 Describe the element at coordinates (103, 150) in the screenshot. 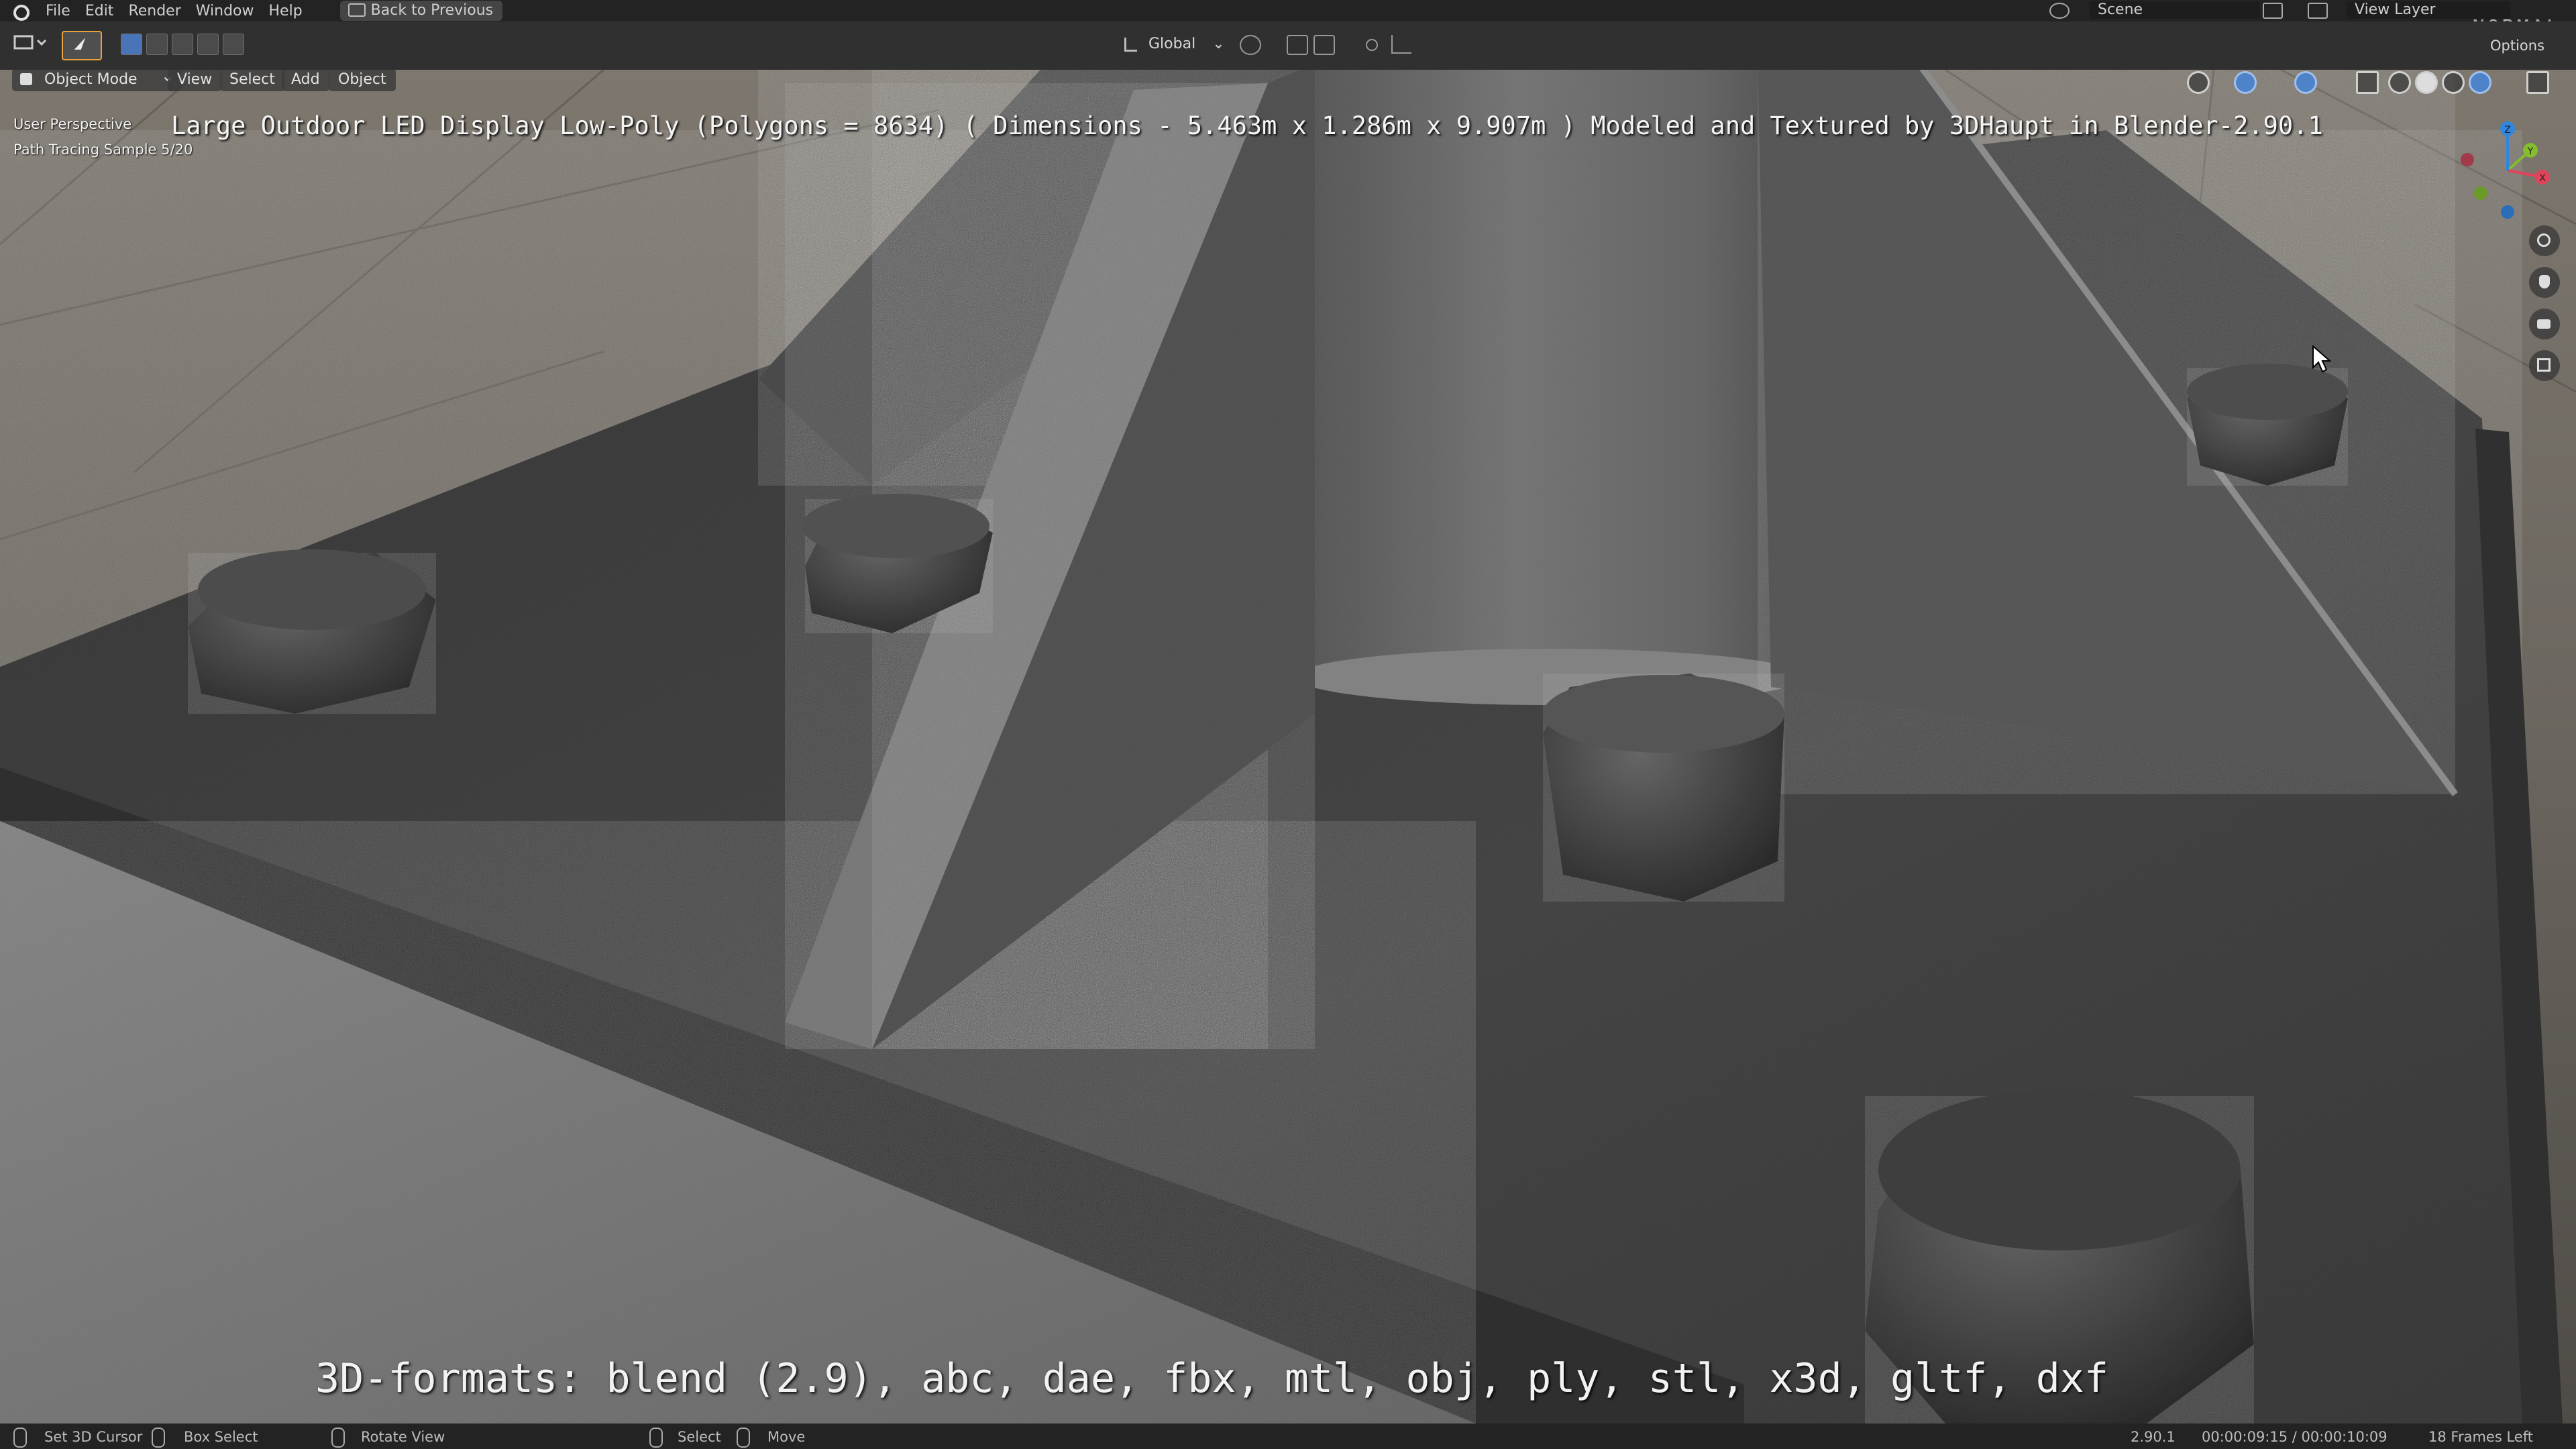

I see `render-progress-label: Path Tracing Sample 5/20` at that location.